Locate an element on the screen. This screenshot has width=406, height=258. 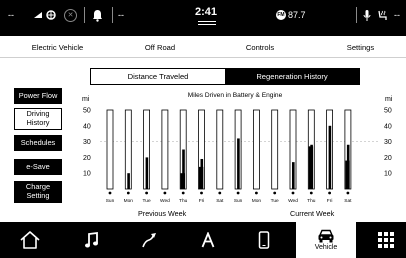
music-icon is located at coordinates (91, 239).